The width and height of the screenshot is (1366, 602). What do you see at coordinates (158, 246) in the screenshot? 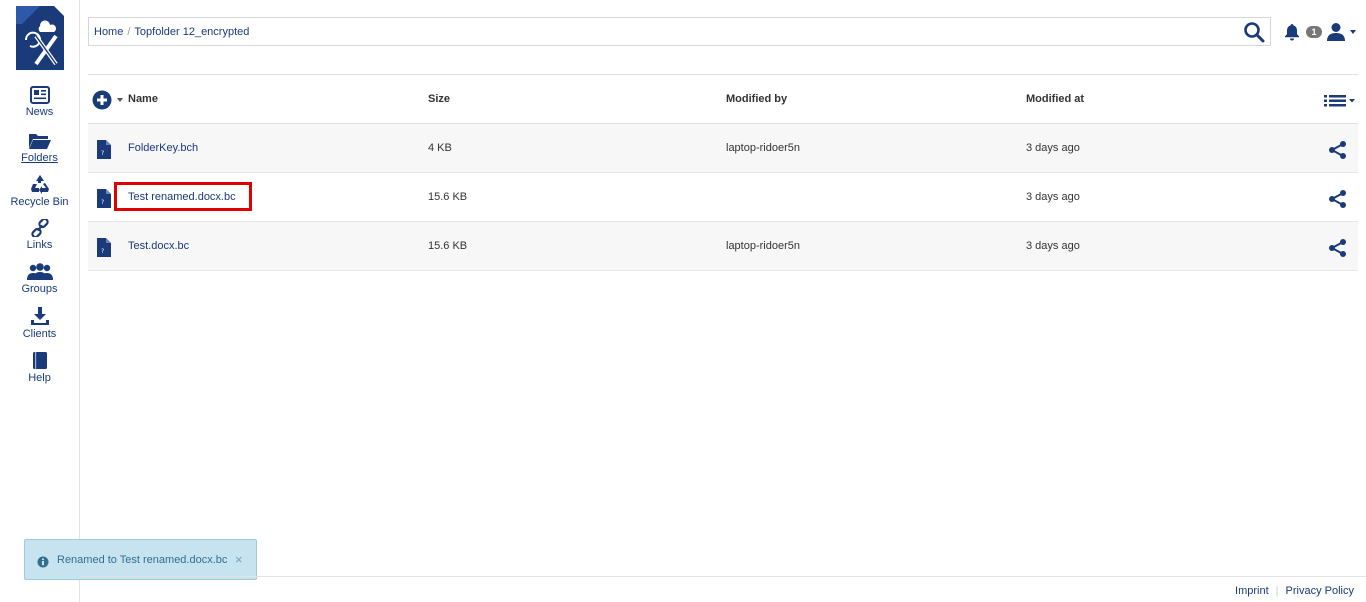
I see `file-name: Test.docx.bc` at bounding box center [158, 246].